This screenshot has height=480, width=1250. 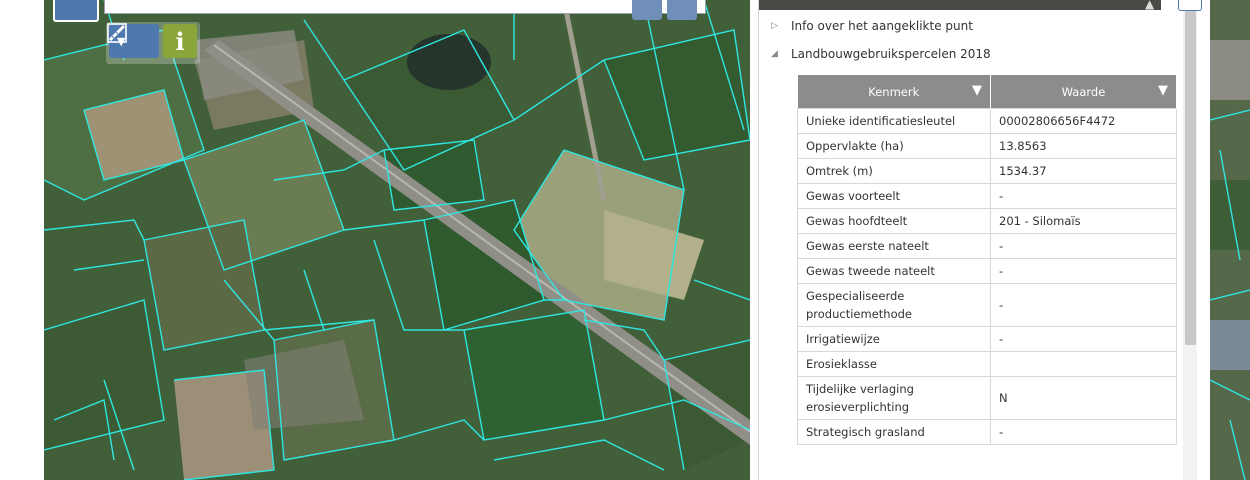 I want to click on tree-item-label: Landbouwgebruikspercelen 2018, so click(x=891, y=54).